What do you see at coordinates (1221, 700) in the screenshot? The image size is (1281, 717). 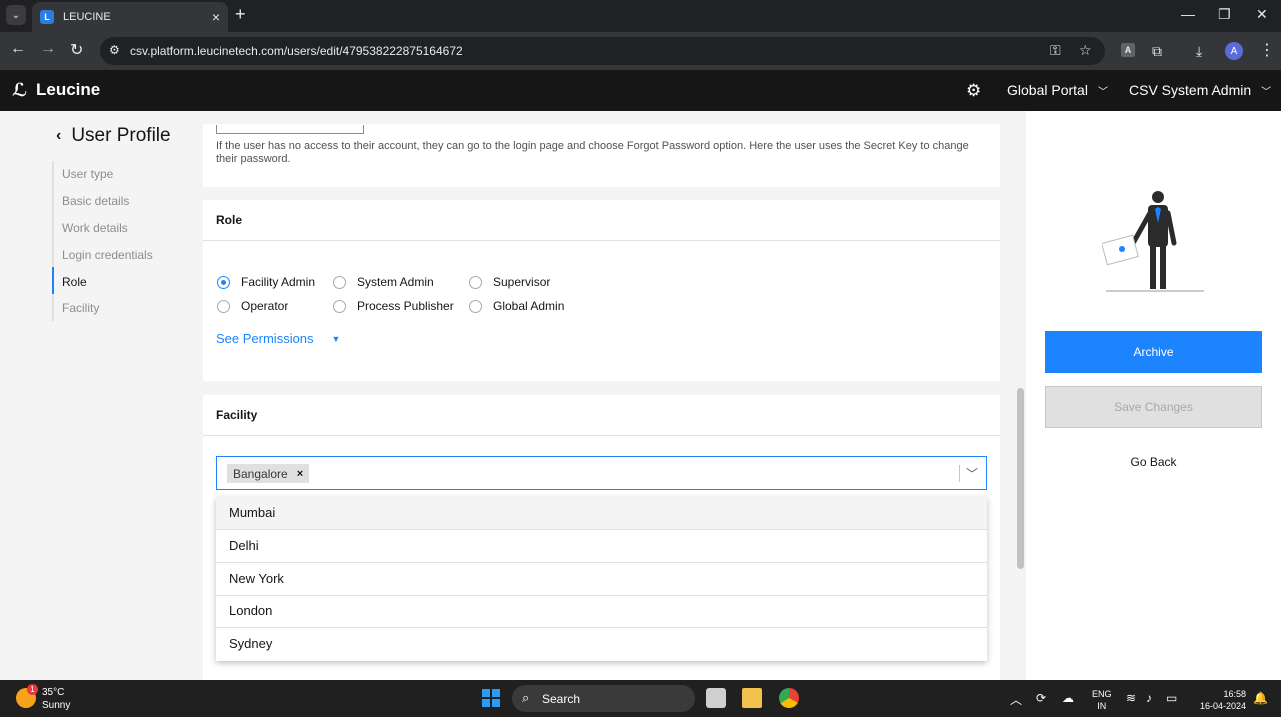 I see `system-clock: 16:58 16-04-2024` at bounding box center [1221, 700].